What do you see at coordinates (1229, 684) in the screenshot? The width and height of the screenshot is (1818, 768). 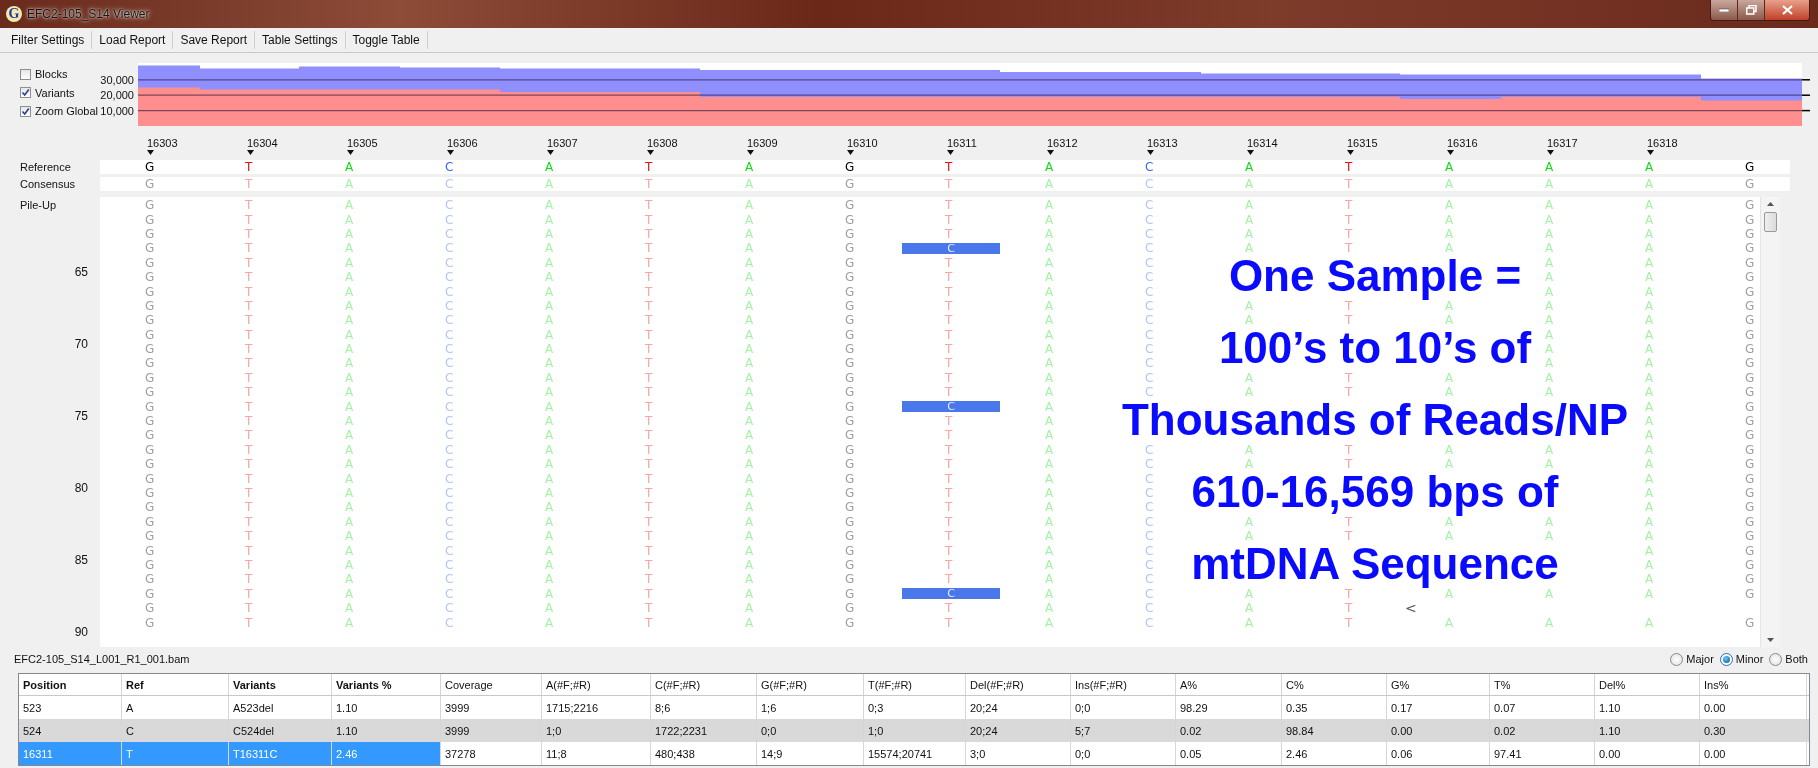 I see `column-header: A%` at bounding box center [1229, 684].